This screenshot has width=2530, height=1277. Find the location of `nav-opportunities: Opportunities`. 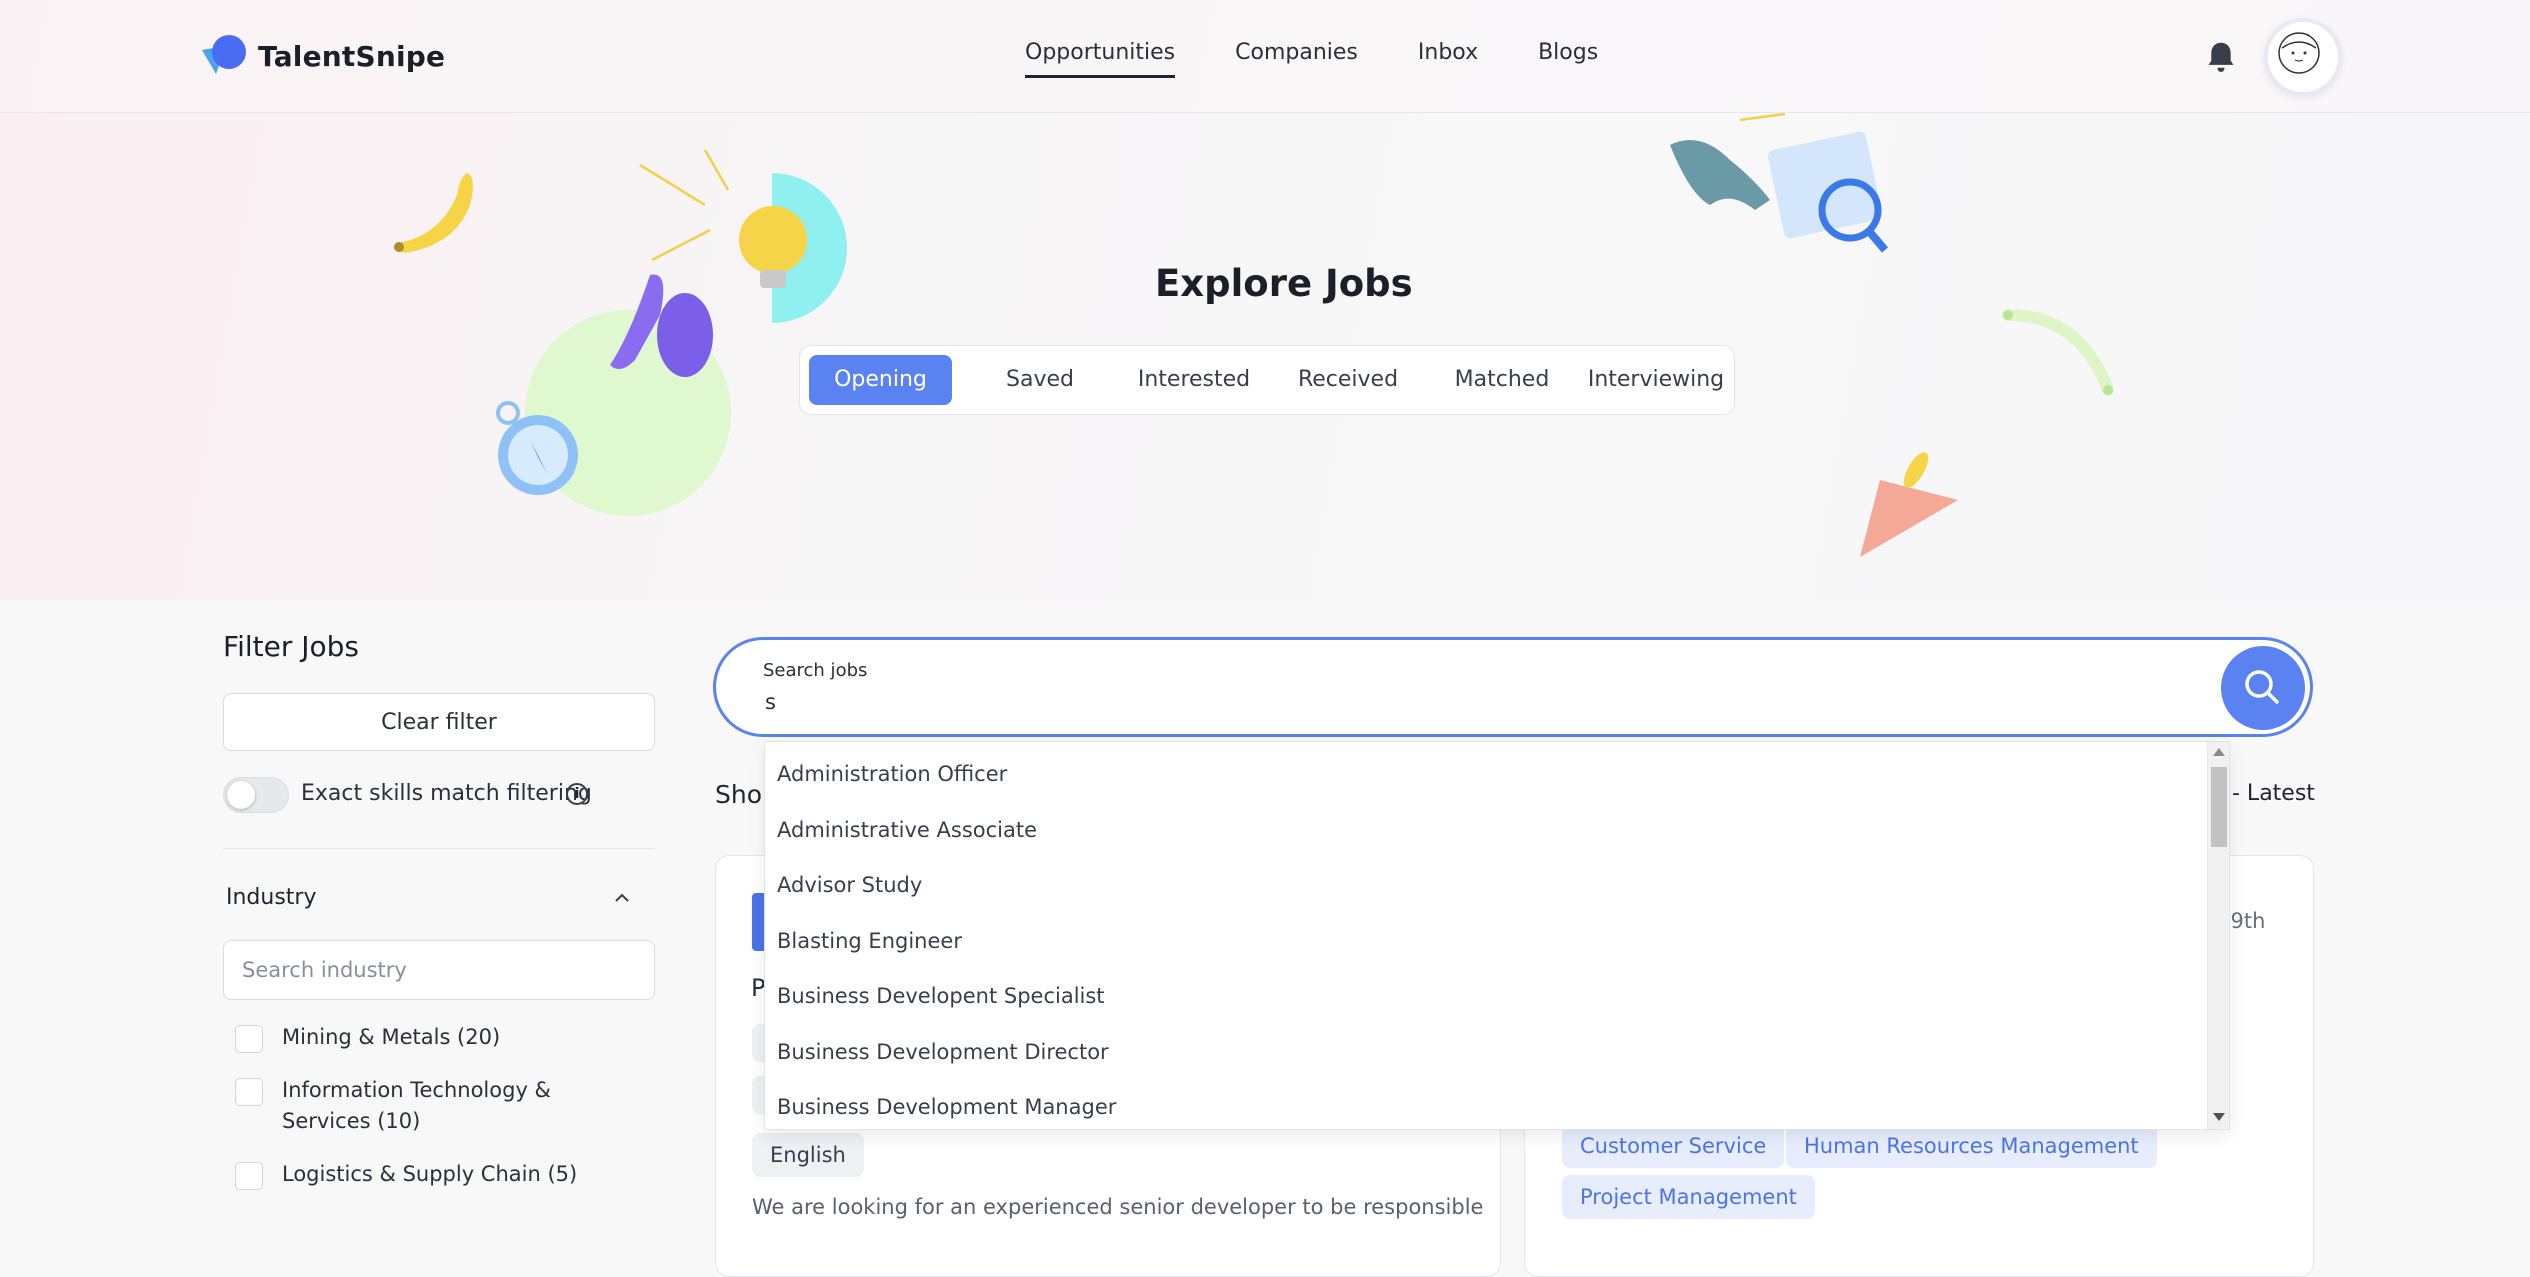

nav-opportunities: Opportunities is located at coordinates (1100, 59).